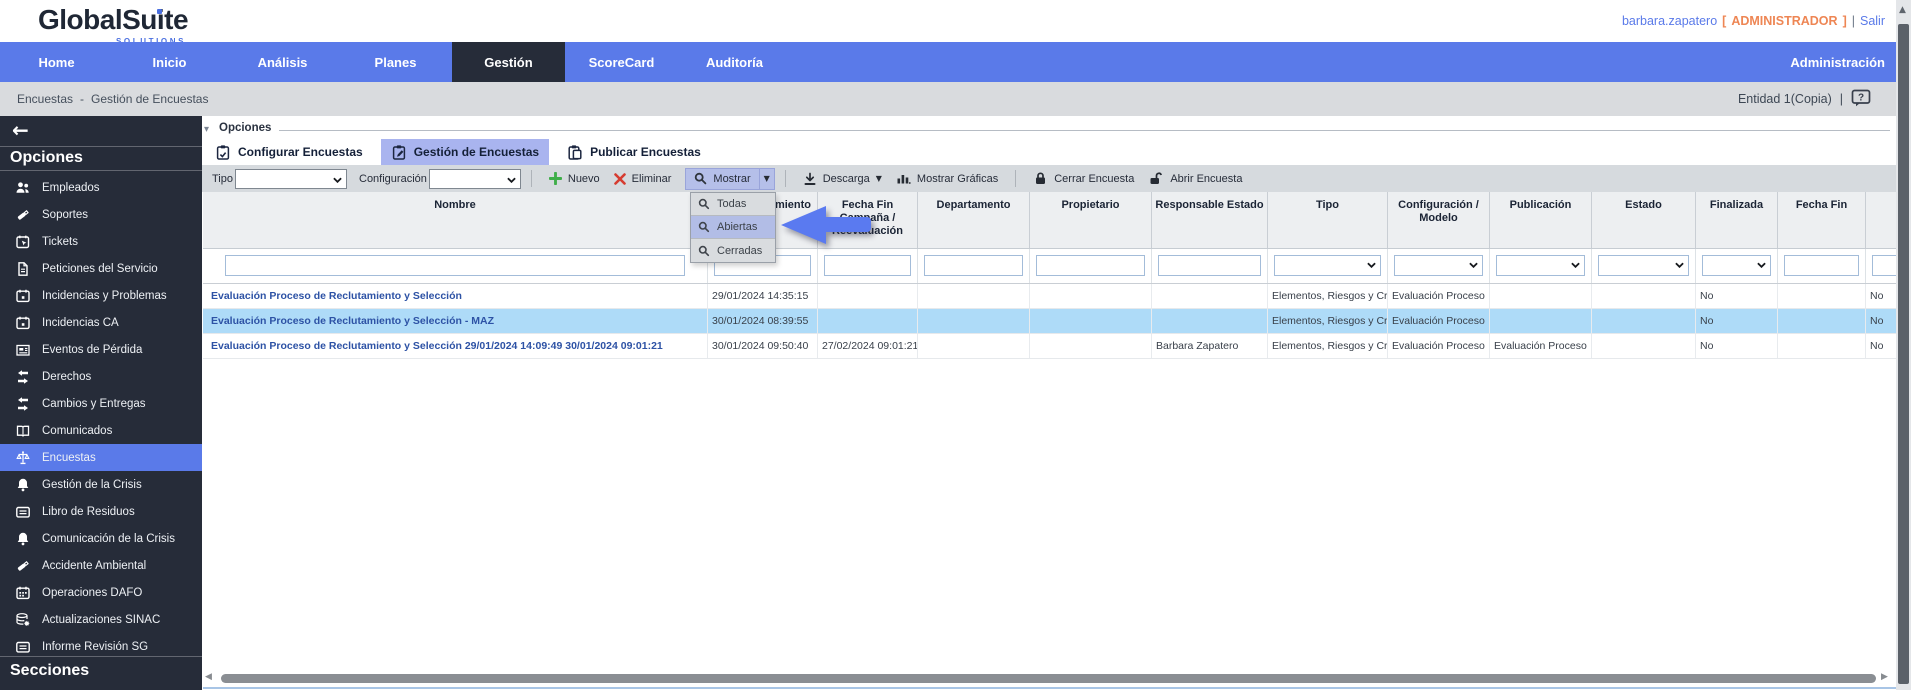 The height and width of the screenshot is (690, 1911). Describe the element at coordinates (101, 349) in the screenshot. I see `sidebar-item-eventos-de-perdida: Eventos de Pérdida` at that location.